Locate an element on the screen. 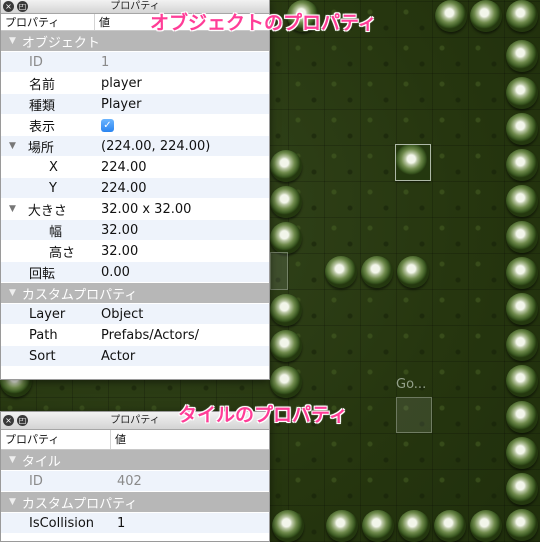  map-object-marker is located at coordinates (414, 415).